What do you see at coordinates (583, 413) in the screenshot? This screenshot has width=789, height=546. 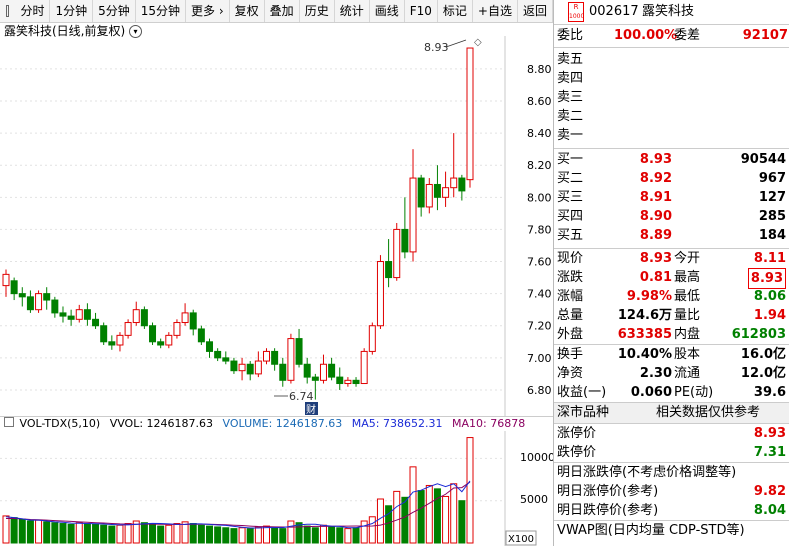 I see `section-left: 深市品种` at bounding box center [583, 413].